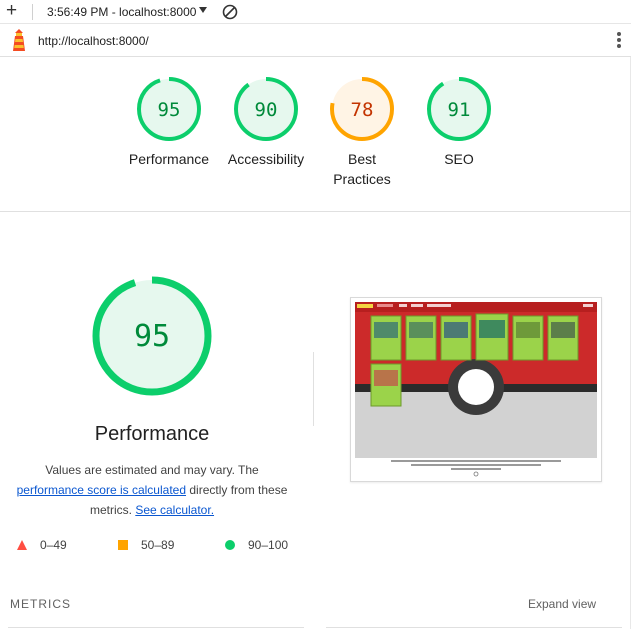 This screenshot has height=629, width=631. What do you see at coordinates (152, 470) in the screenshot?
I see `desc-text-1: Values are estimated and may vary. The` at bounding box center [152, 470].